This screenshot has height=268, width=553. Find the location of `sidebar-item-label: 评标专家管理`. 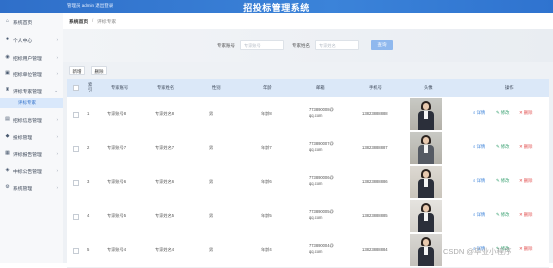

sidebar-item-label: 评标专家管理 is located at coordinates (27, 92).